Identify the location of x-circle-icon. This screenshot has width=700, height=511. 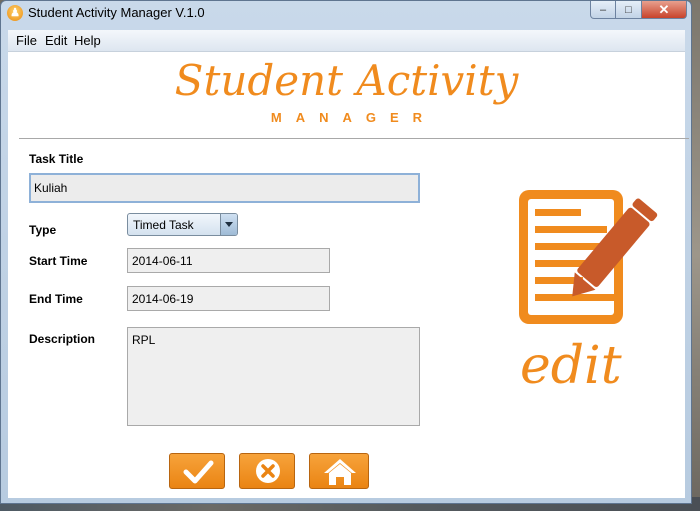
(268, 471).